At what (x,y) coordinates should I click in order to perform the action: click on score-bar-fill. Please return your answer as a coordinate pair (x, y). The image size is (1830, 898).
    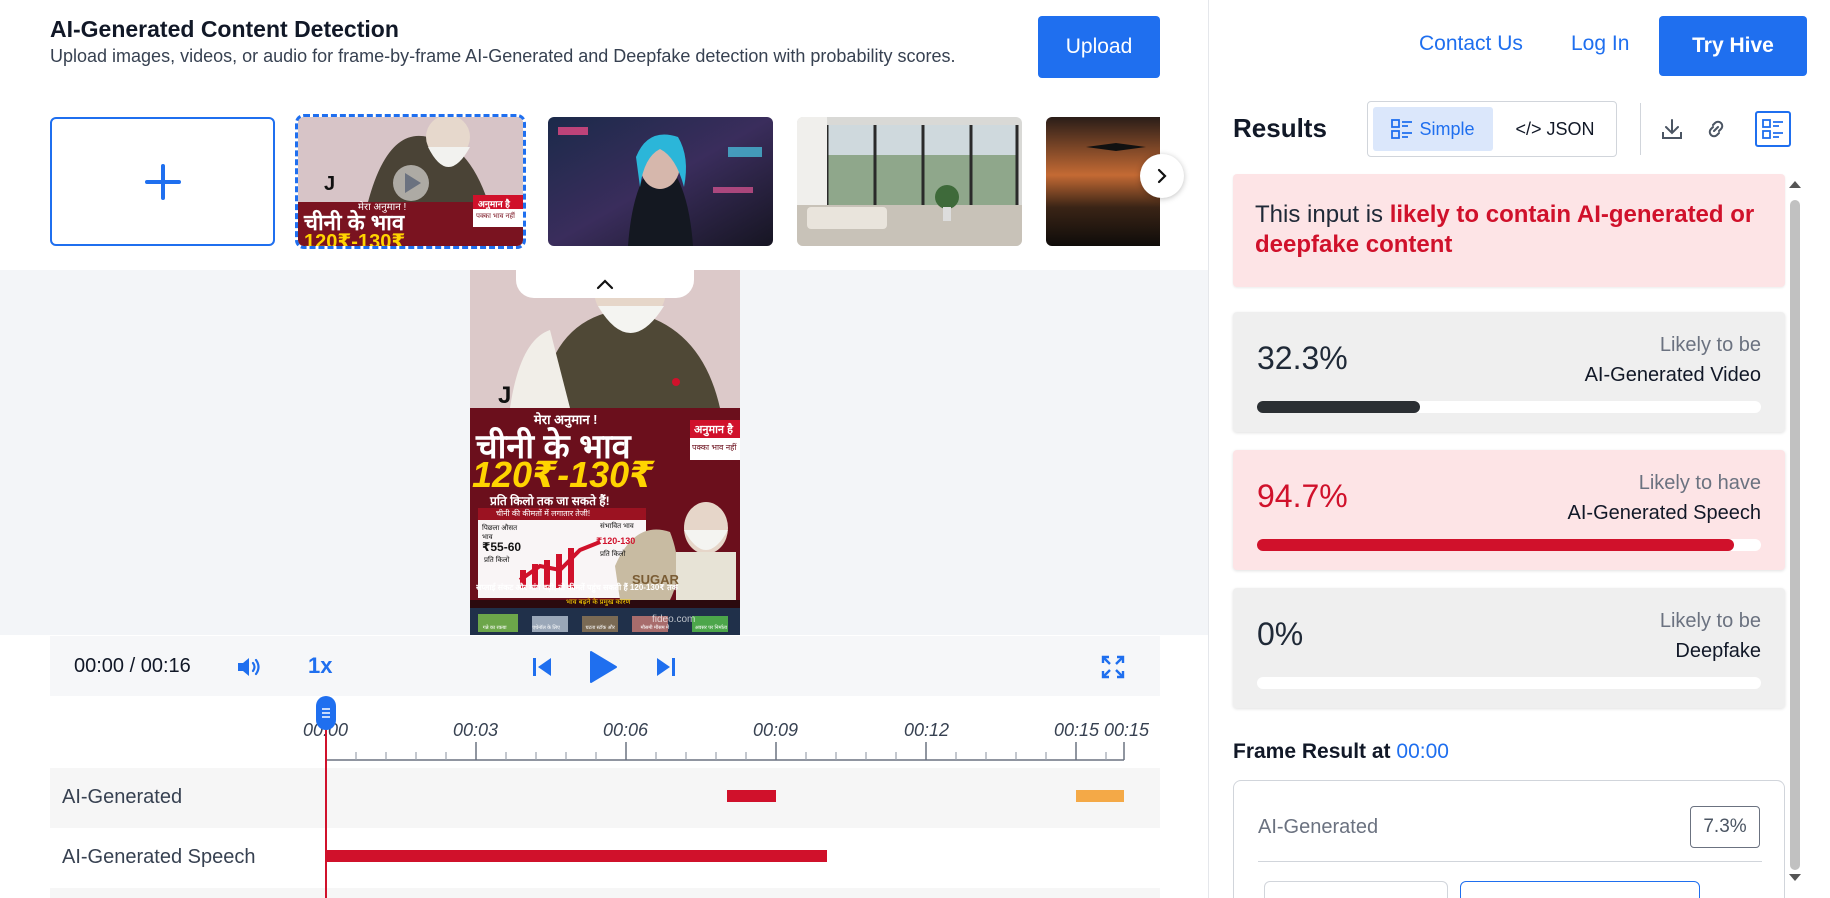
    Looking at the image, I should click on (1496, 545).